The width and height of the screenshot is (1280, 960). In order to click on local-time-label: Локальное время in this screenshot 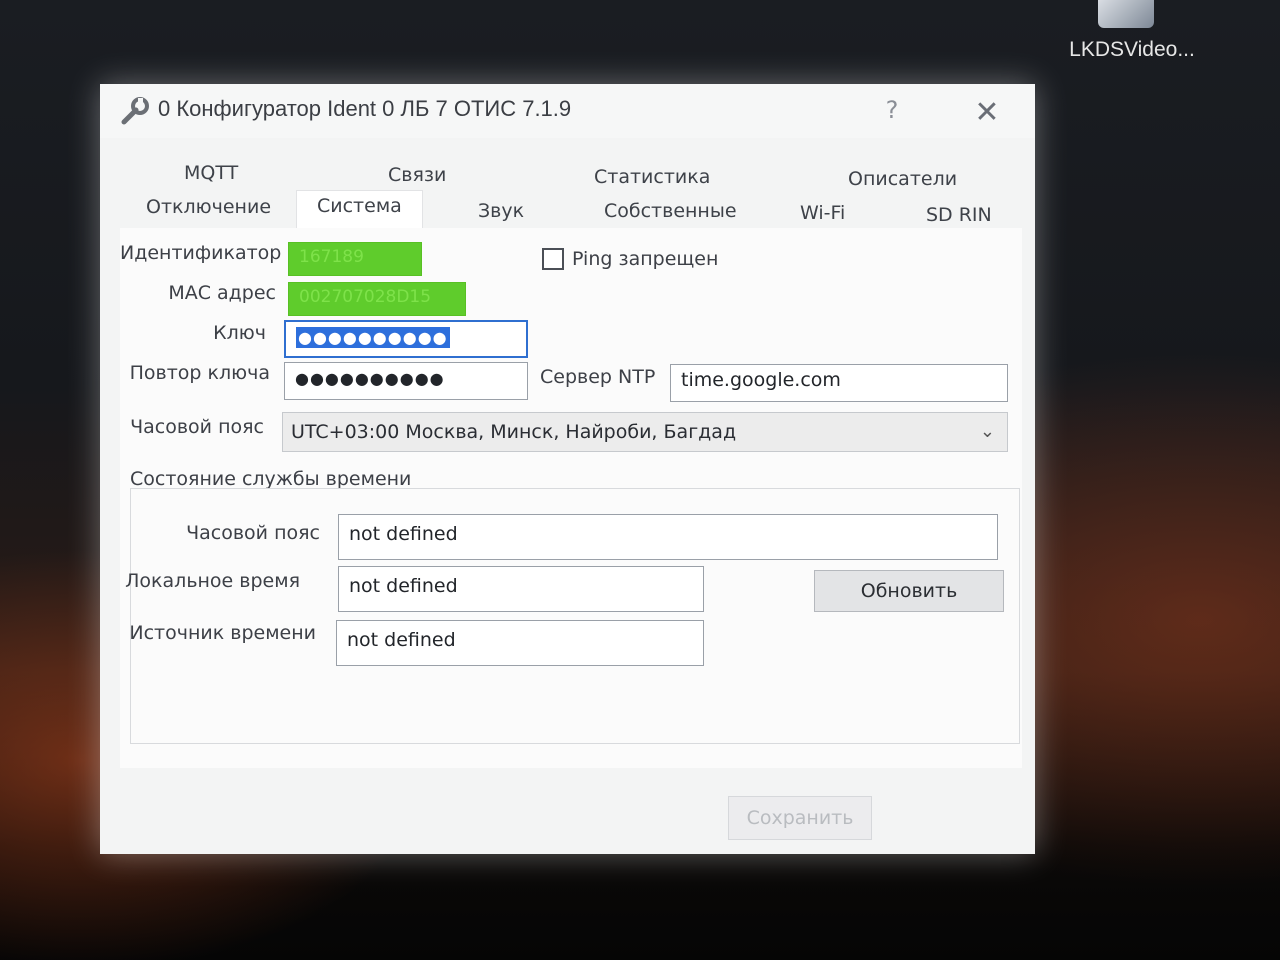, I will do `click(212, 581)`.